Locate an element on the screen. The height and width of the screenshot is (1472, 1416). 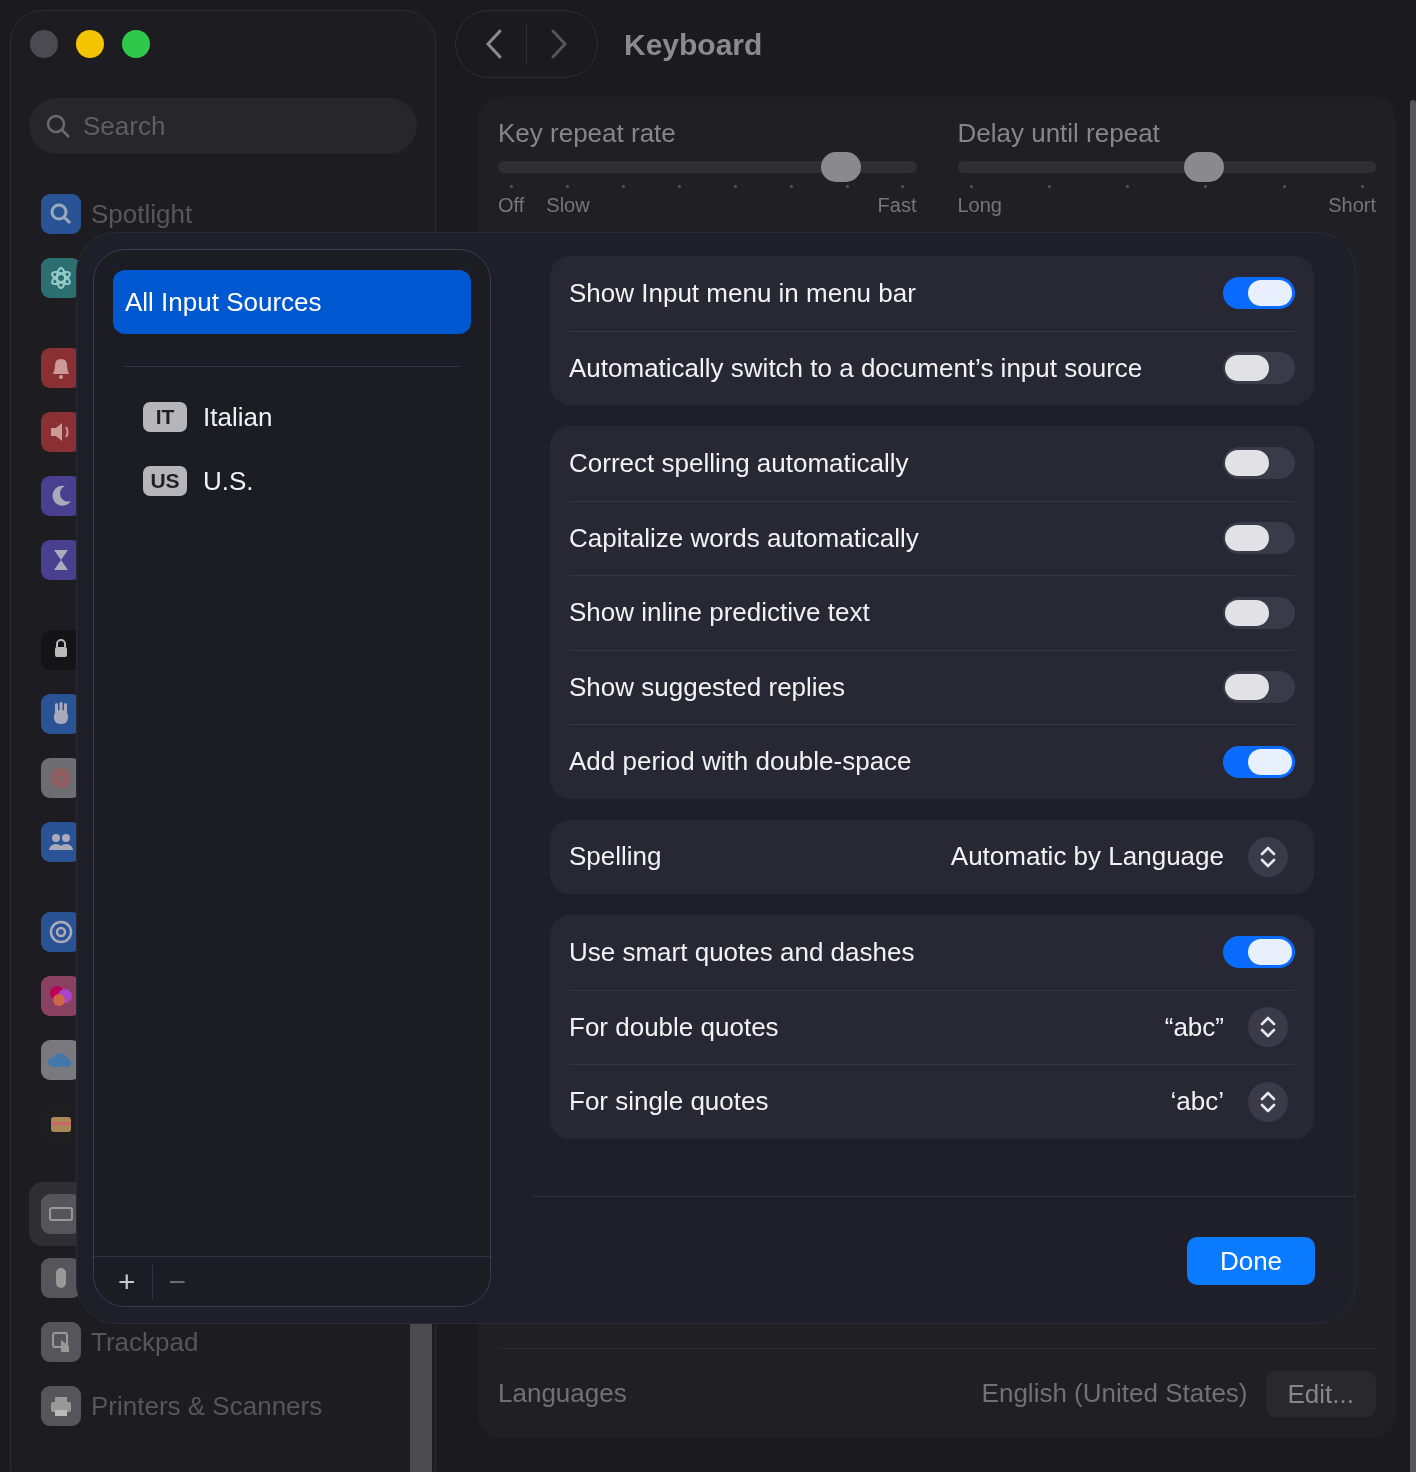
setting-label: Use smart quotes and dashes is located at coordinates (742, 952).